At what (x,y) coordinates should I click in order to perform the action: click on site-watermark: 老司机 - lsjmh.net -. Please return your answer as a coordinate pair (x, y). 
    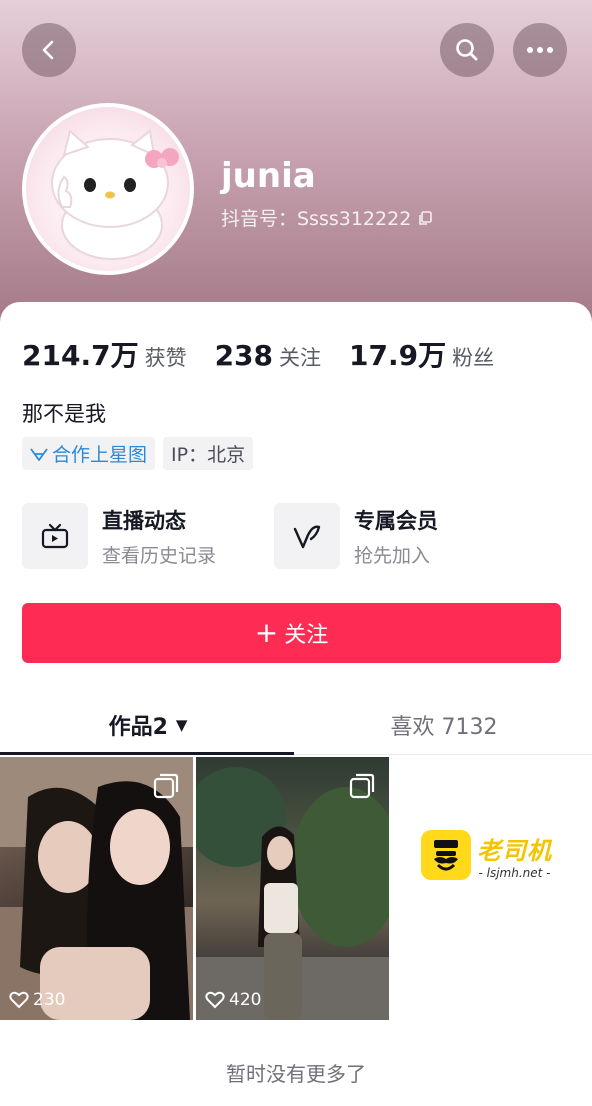
    Looking at the image, I should click on (501, 855).